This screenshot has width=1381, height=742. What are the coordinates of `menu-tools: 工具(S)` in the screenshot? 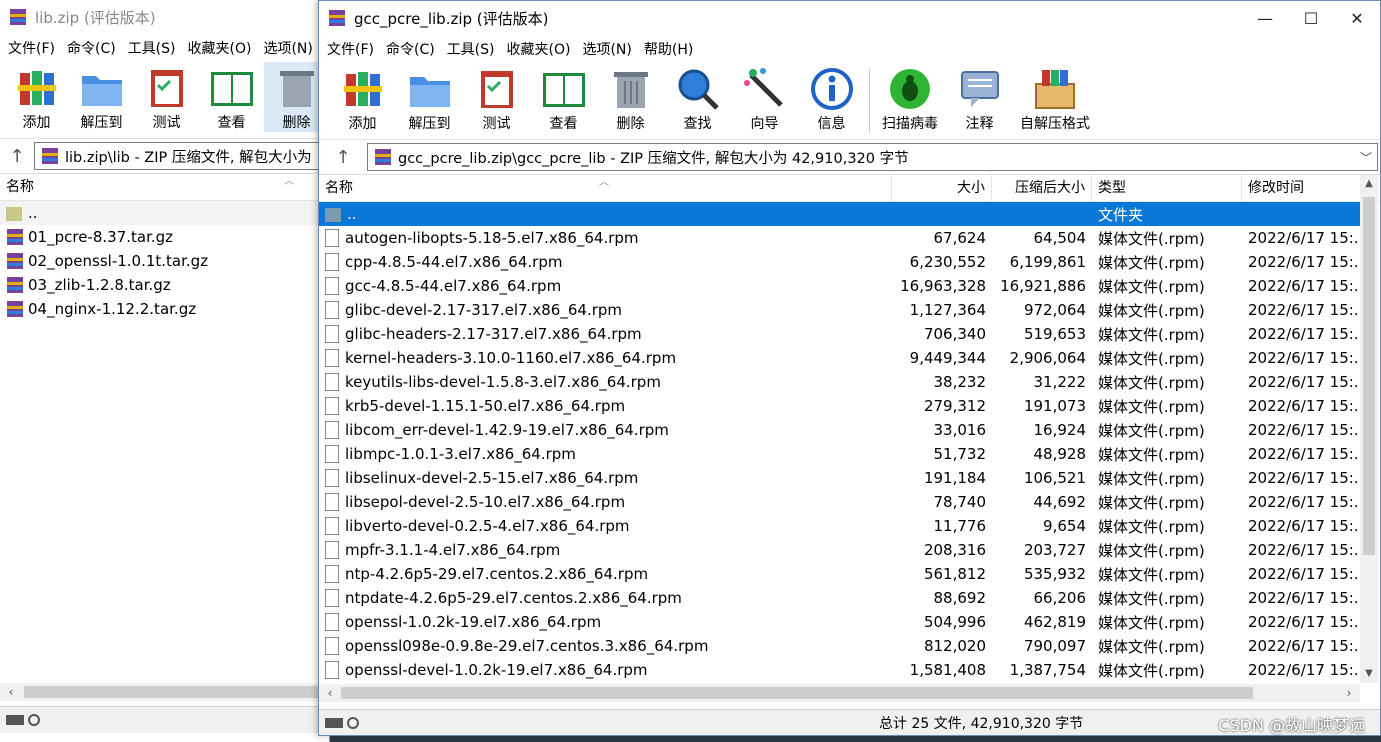 It's located at (471, 49).